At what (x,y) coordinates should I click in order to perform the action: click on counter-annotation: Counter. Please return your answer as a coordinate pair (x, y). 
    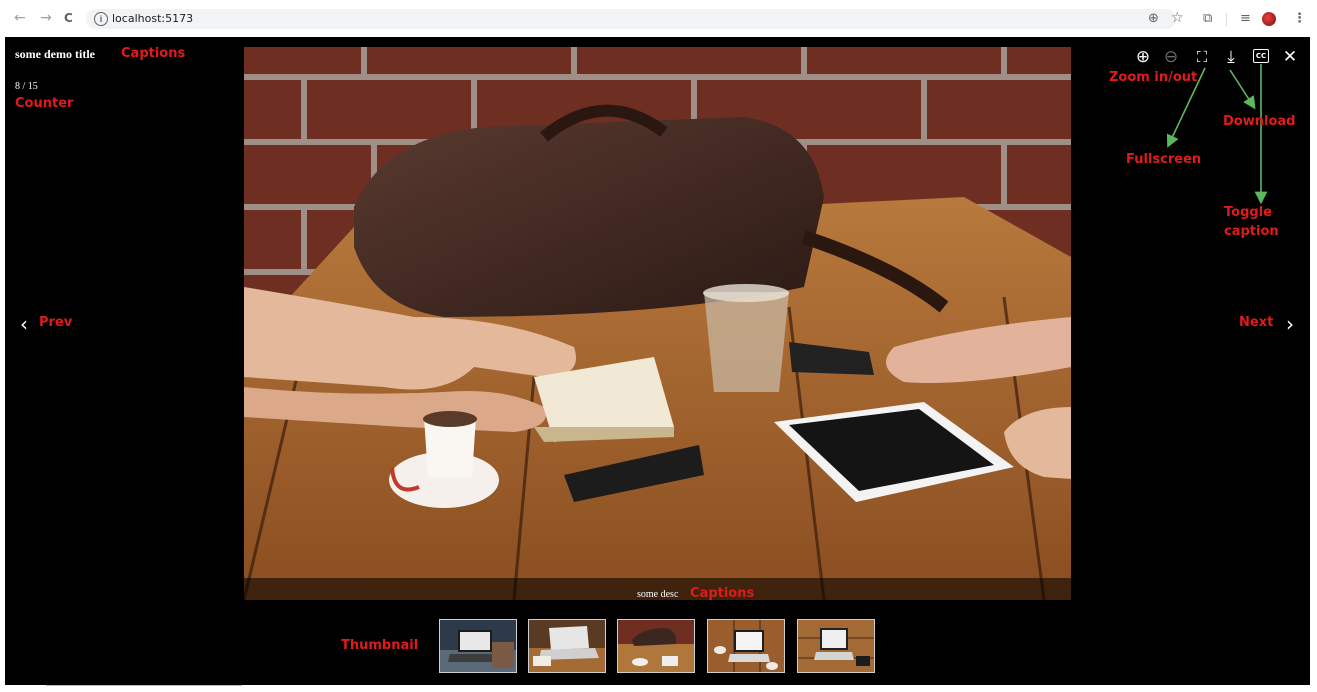
    Looking at the image, I should click on (44, 103).